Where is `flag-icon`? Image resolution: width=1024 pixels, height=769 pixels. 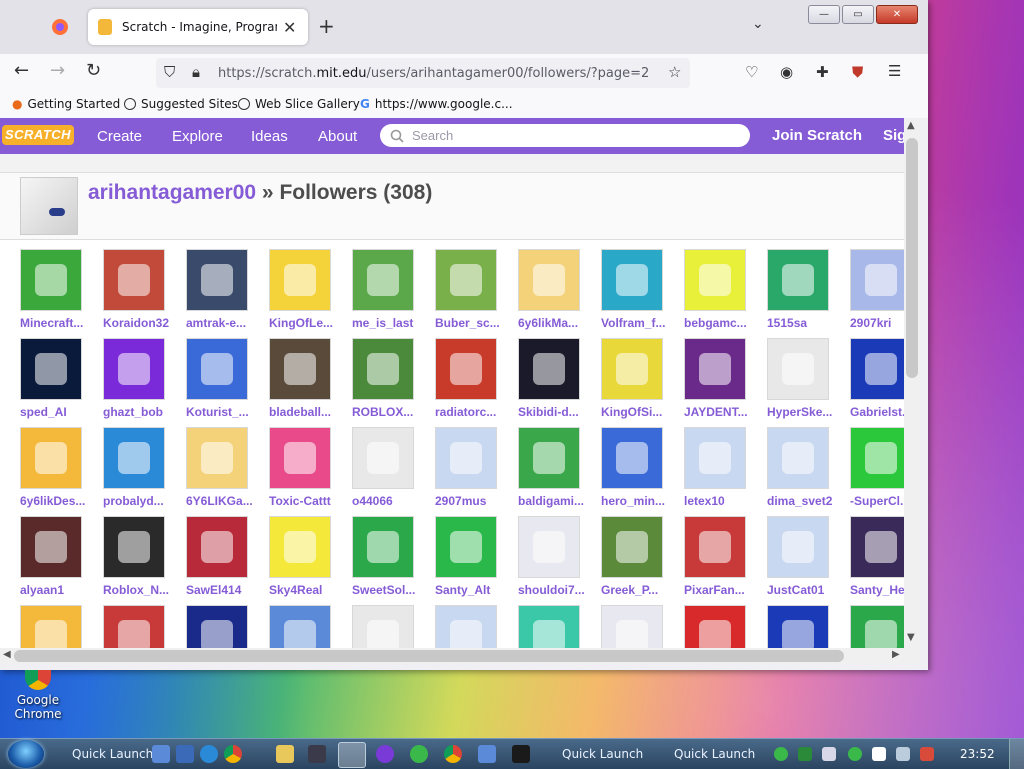 flag-icon is located at coordinates (879, 754).